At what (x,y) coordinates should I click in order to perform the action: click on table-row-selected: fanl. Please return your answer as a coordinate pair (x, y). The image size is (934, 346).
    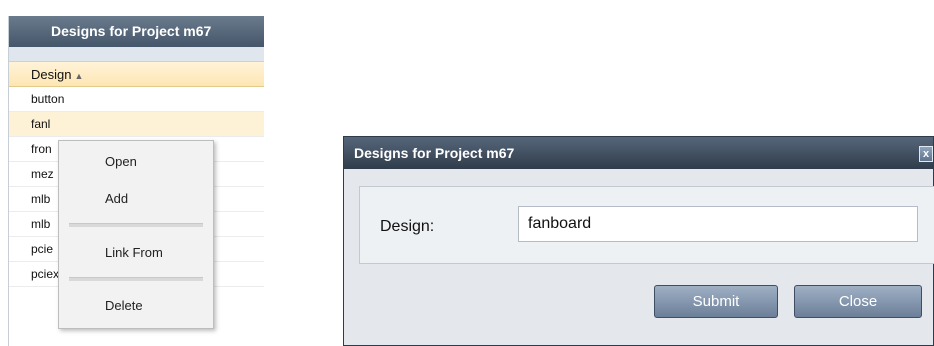
    Looking at the image, I should click on (136, 124).